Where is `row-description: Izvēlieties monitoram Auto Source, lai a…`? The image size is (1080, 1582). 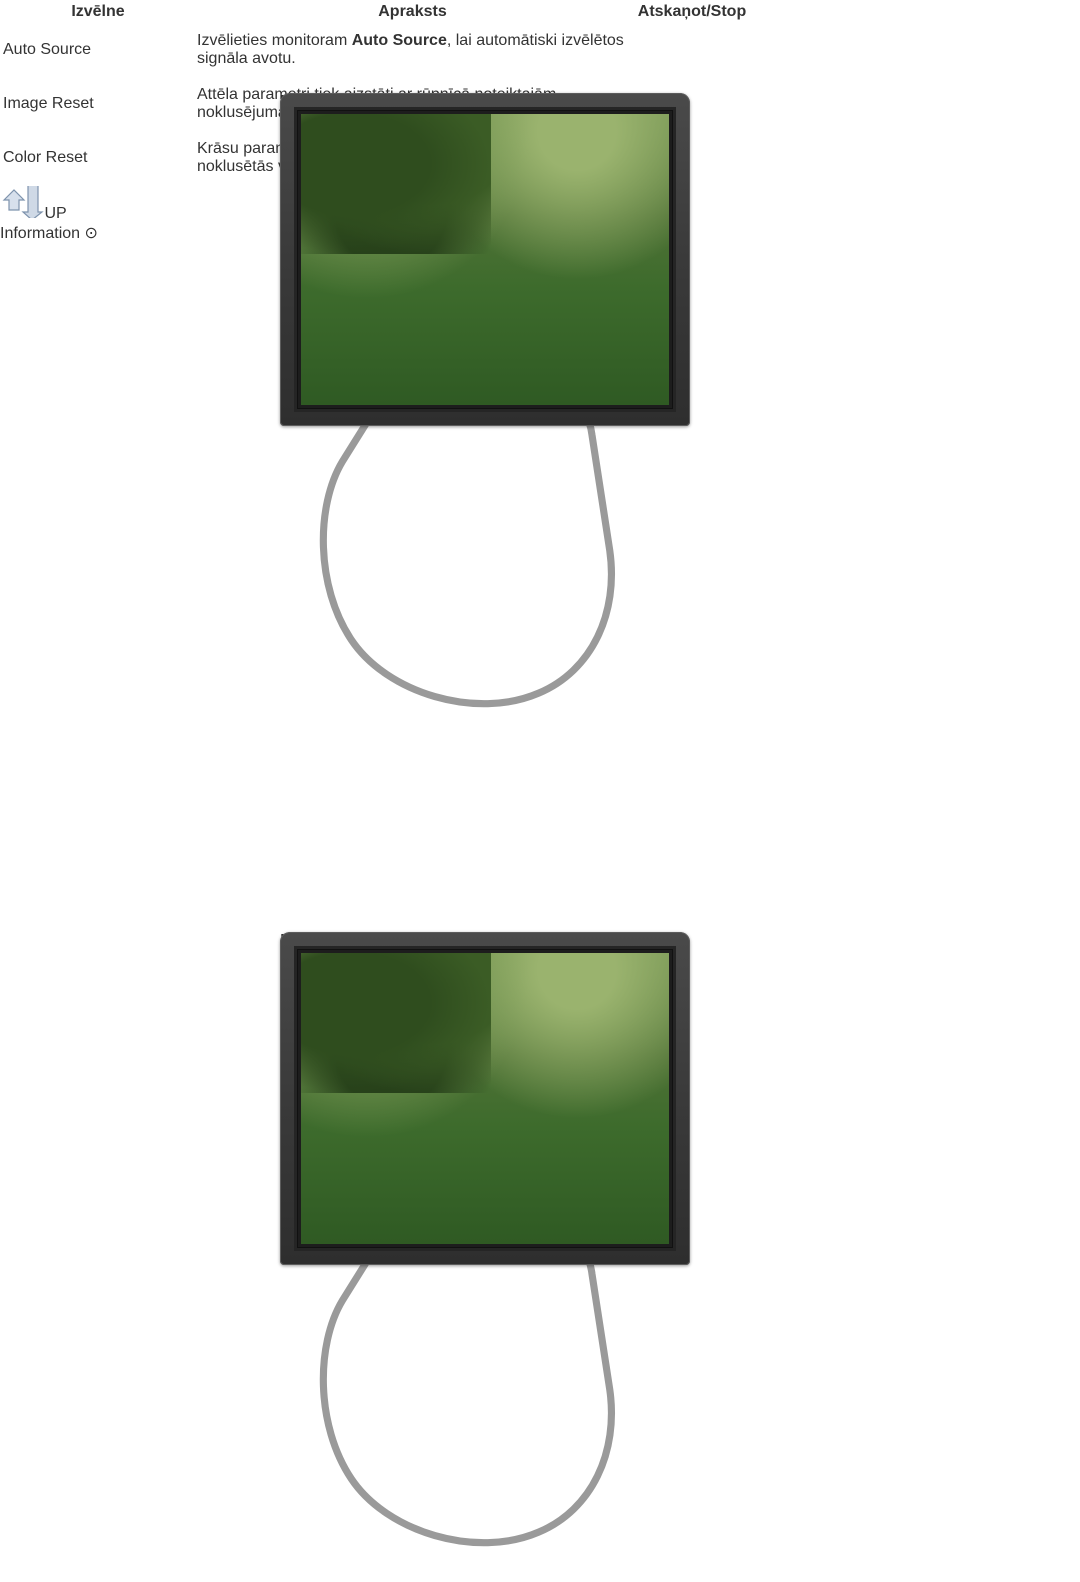
row-description: Izvēlieties monitoram Auto Source, lai a… is located at coordinates (412, 50).